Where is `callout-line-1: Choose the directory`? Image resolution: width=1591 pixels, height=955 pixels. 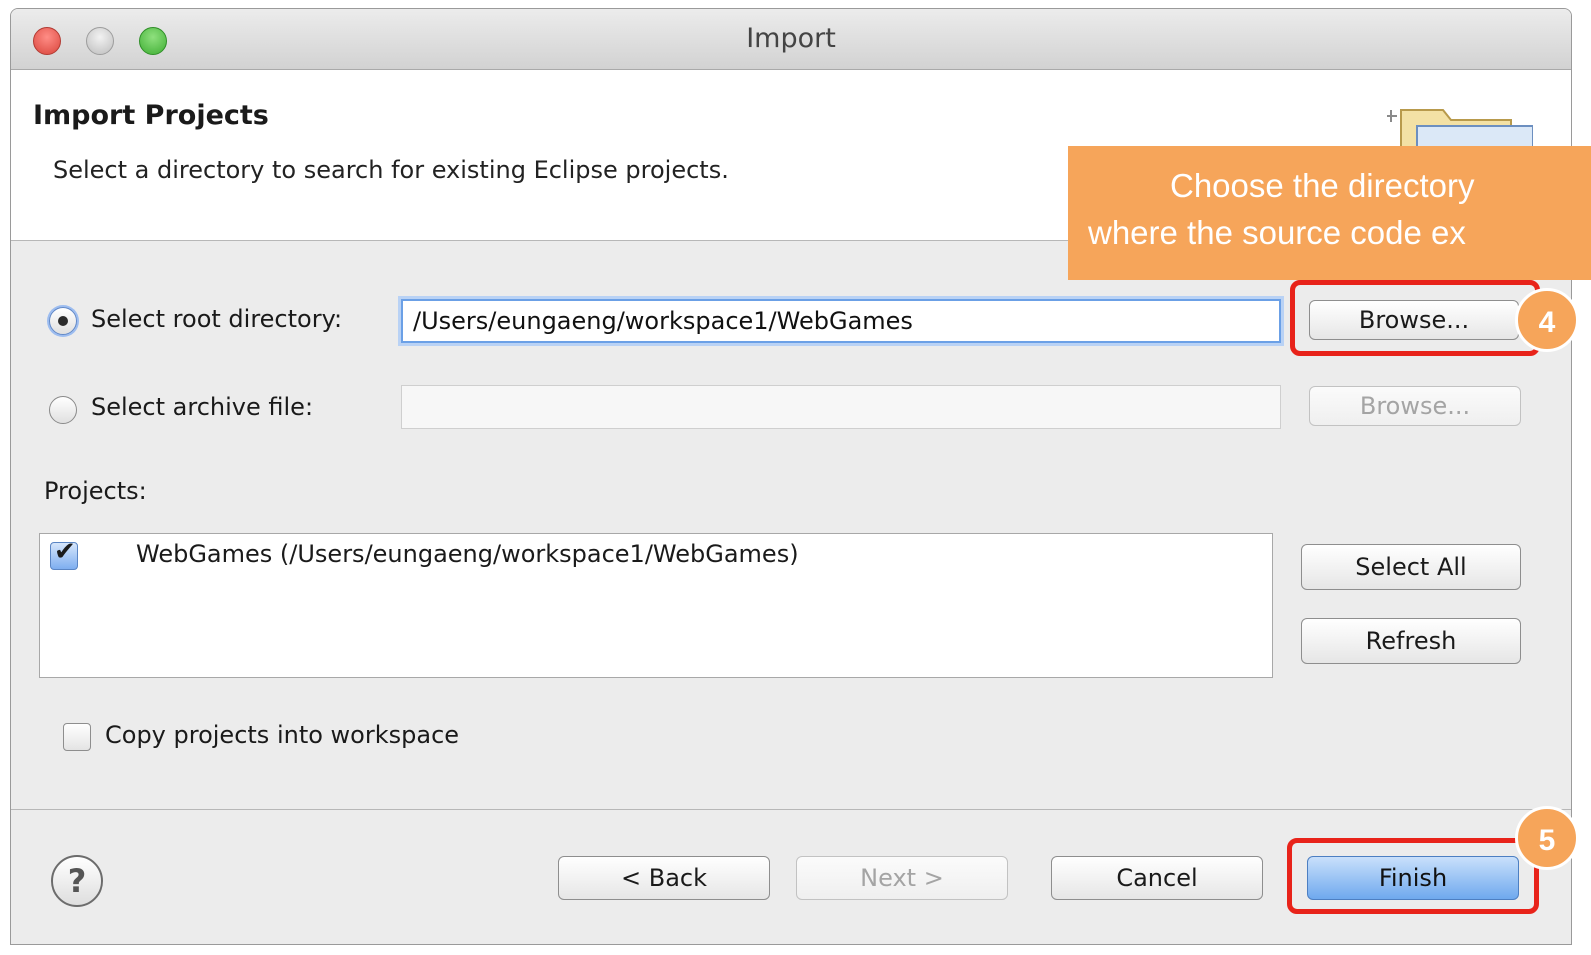
callout-line-1: Choose the directory is located at coordinates (1322, 185).